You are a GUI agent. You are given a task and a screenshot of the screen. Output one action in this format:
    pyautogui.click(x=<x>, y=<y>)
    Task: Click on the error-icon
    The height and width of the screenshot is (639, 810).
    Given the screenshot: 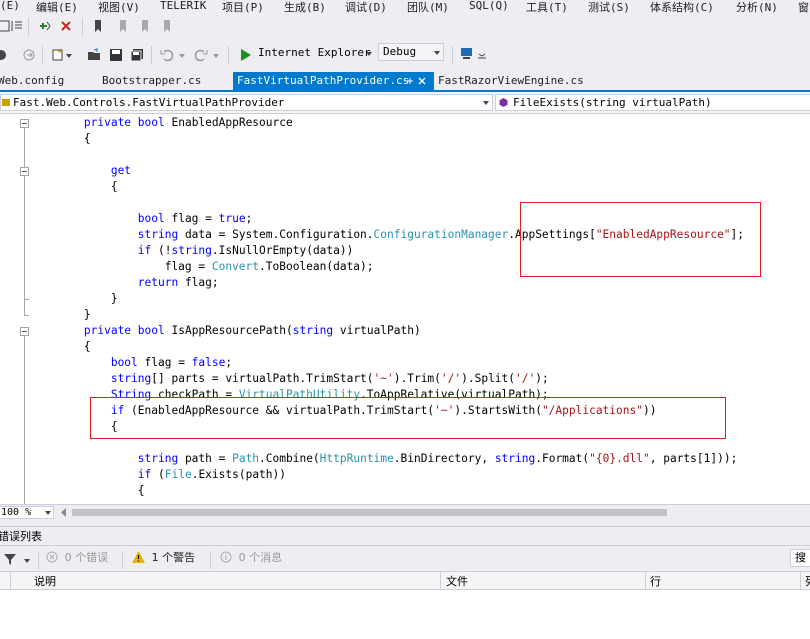 What is the action you would take?
    pyautogui.click(x=52, y=557)
    